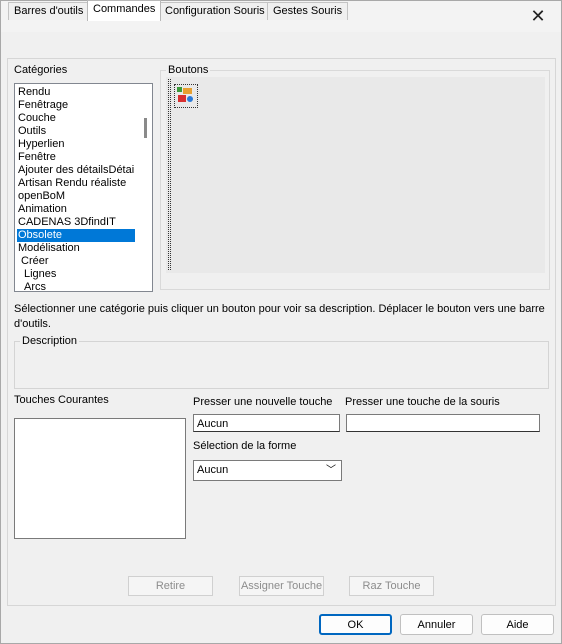 Image resolution: width=562 pixels, height=644 pixels. What do you see at coordinates (213, 470) in the screenshot?
I see `shape-select-value: Aucun` at bounding box center [213, 470].